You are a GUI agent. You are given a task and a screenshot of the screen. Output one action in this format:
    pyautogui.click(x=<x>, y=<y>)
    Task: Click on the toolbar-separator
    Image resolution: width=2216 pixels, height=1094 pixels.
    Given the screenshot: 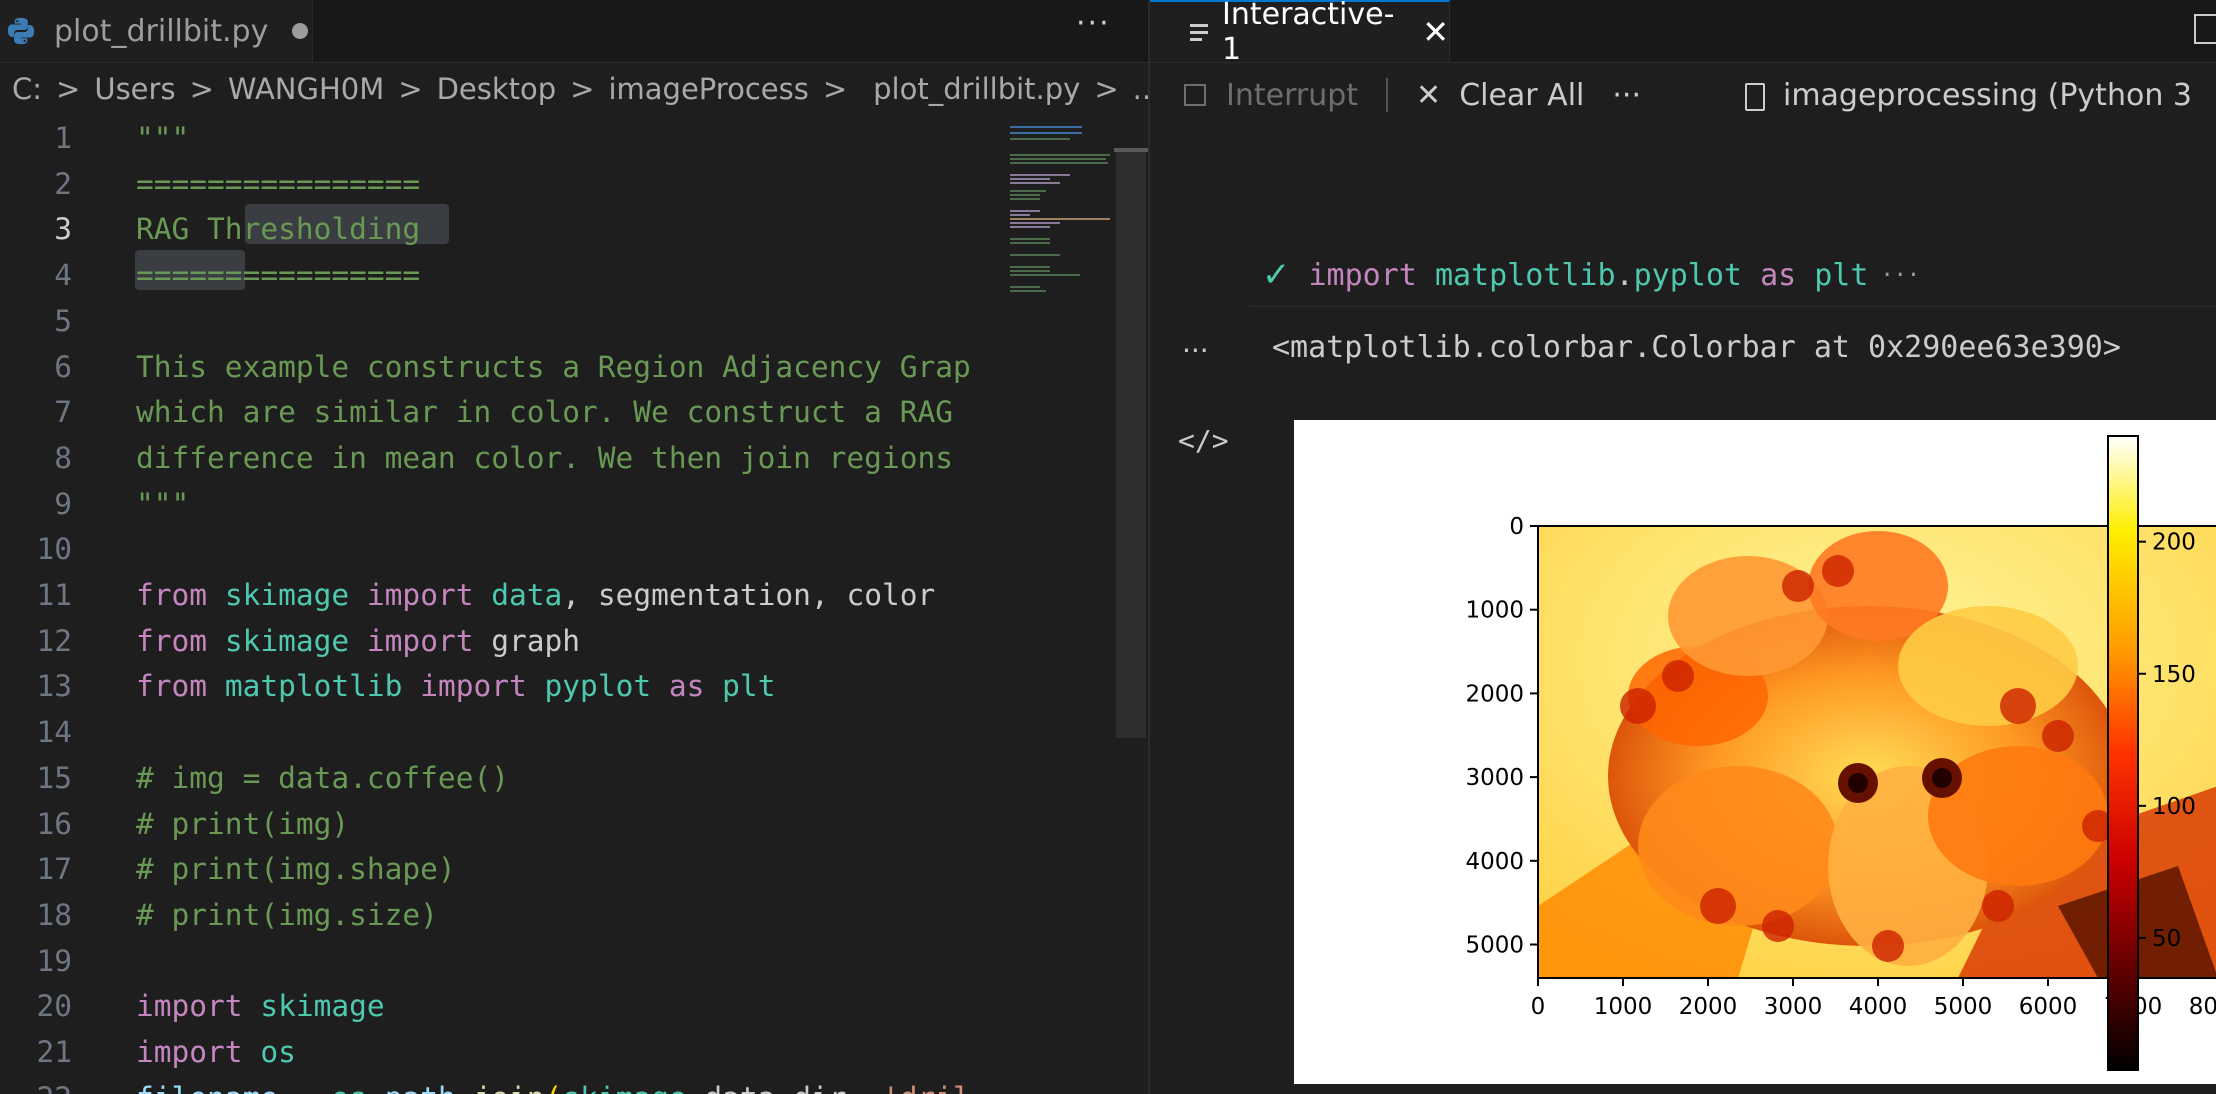 What is the action you would take?
    pyautogui.click(x=1387, y=95)
    